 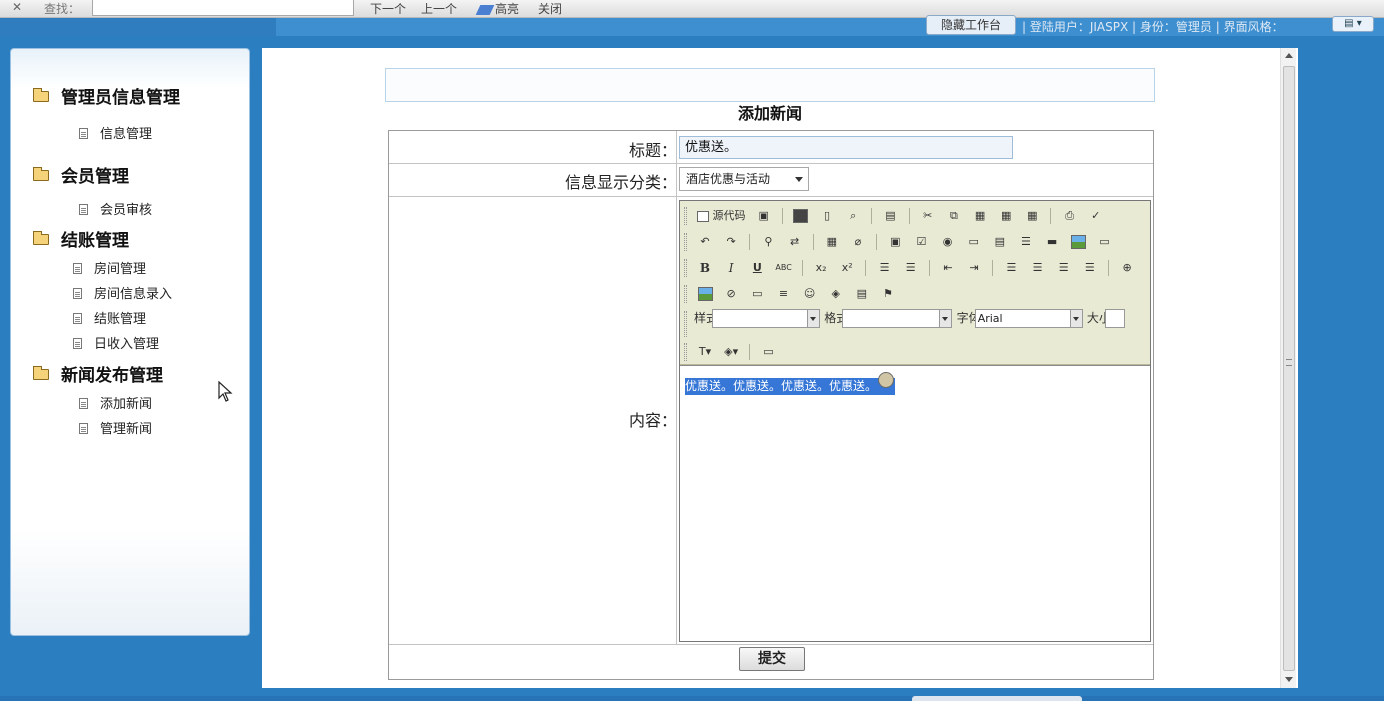 I want to click on form-icon: ▣, so click(x=895, y=242).